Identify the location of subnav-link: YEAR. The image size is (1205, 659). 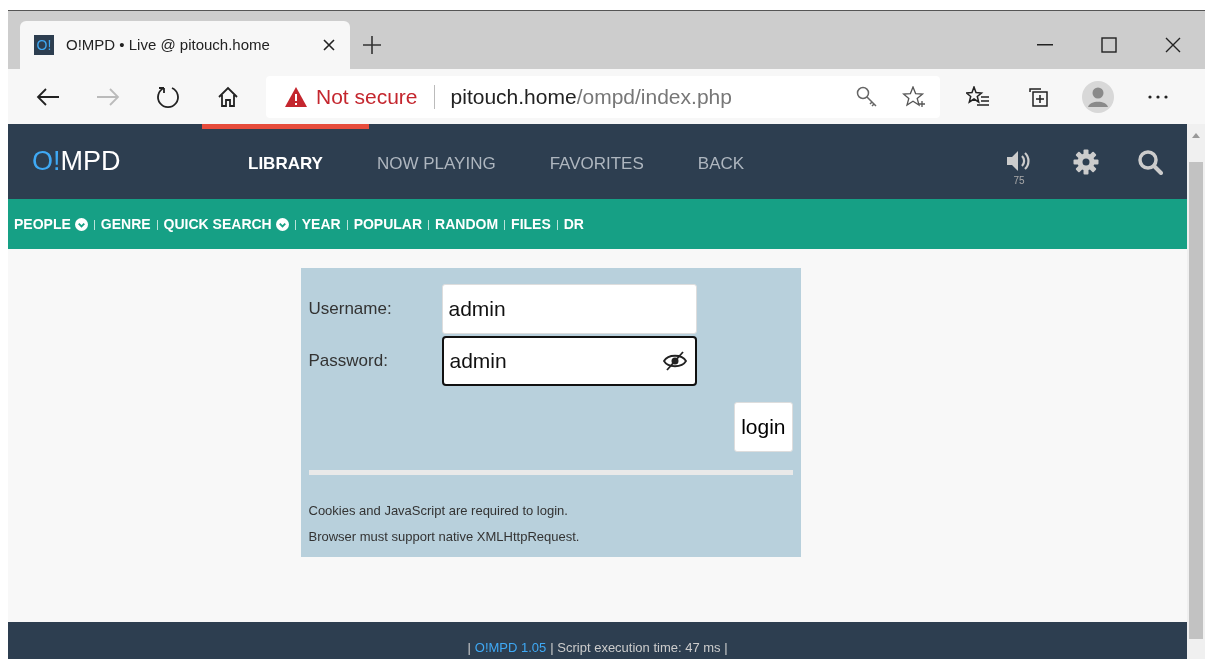
(321, 224).